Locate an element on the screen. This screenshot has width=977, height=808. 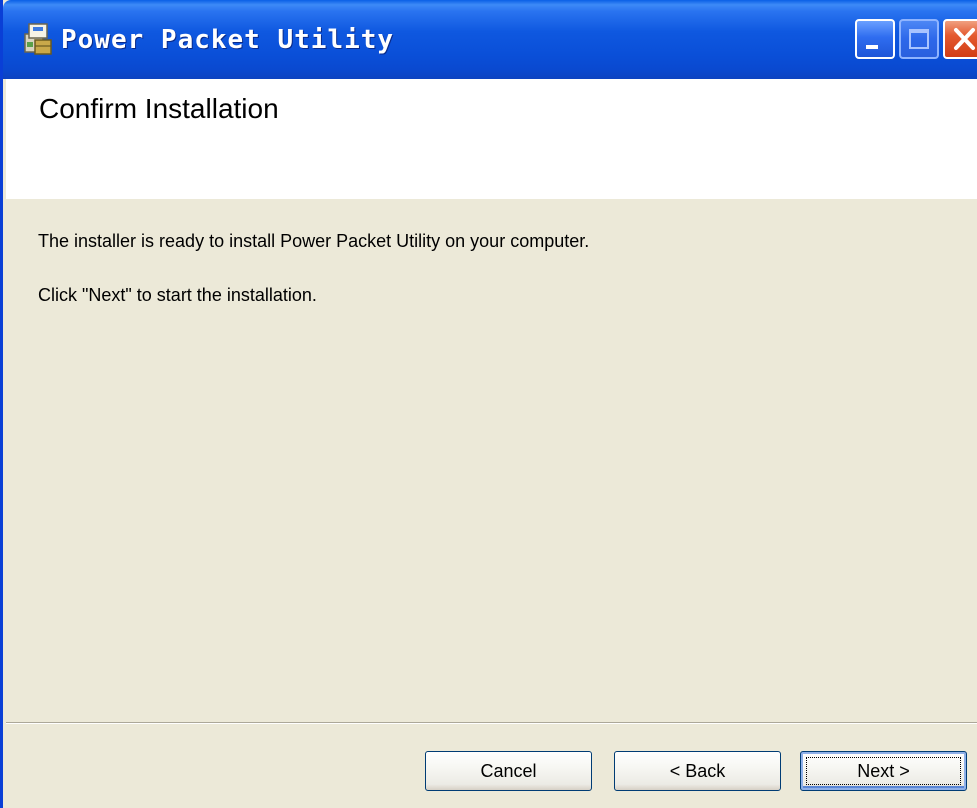
maximize-icon is located at coordinates (919, 39).